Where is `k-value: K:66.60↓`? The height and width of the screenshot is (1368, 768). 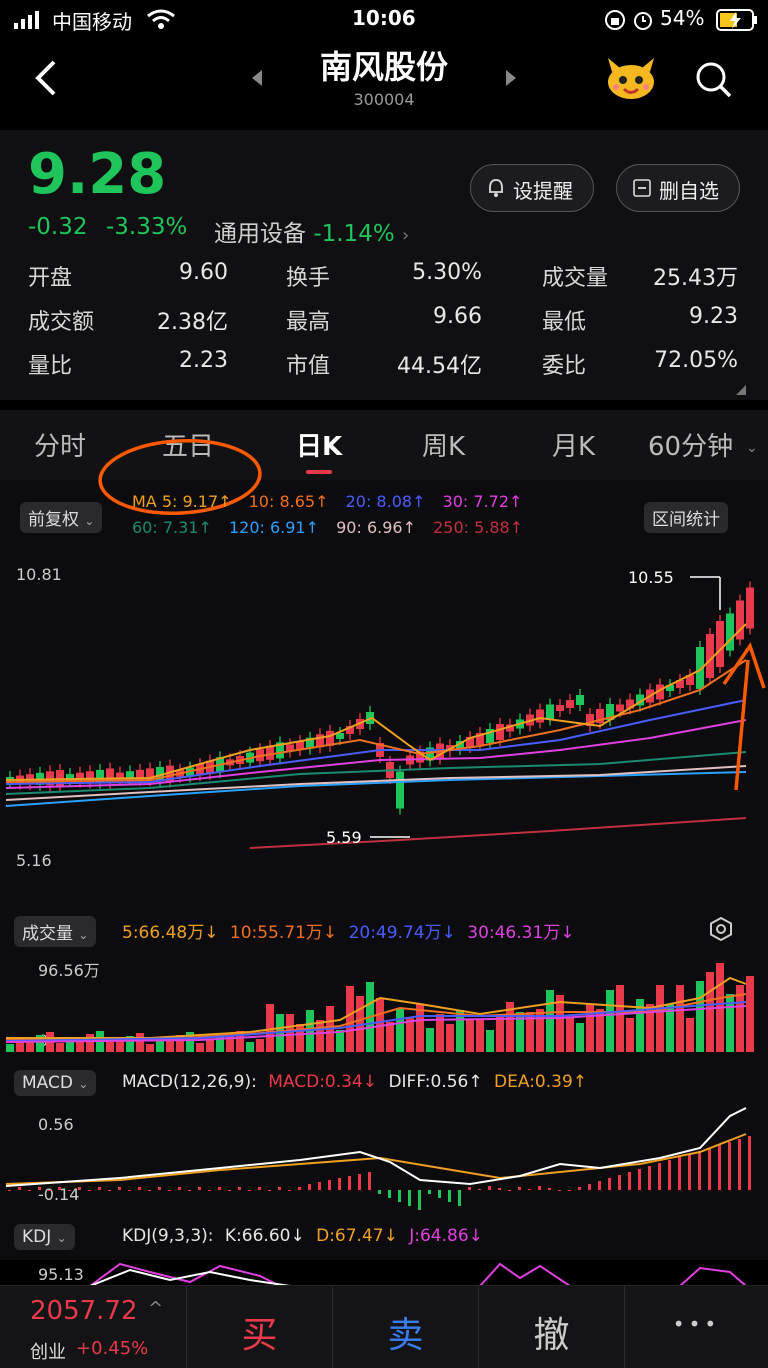
k-value: K:66.60↓ is located at coordinates (264, 1236).